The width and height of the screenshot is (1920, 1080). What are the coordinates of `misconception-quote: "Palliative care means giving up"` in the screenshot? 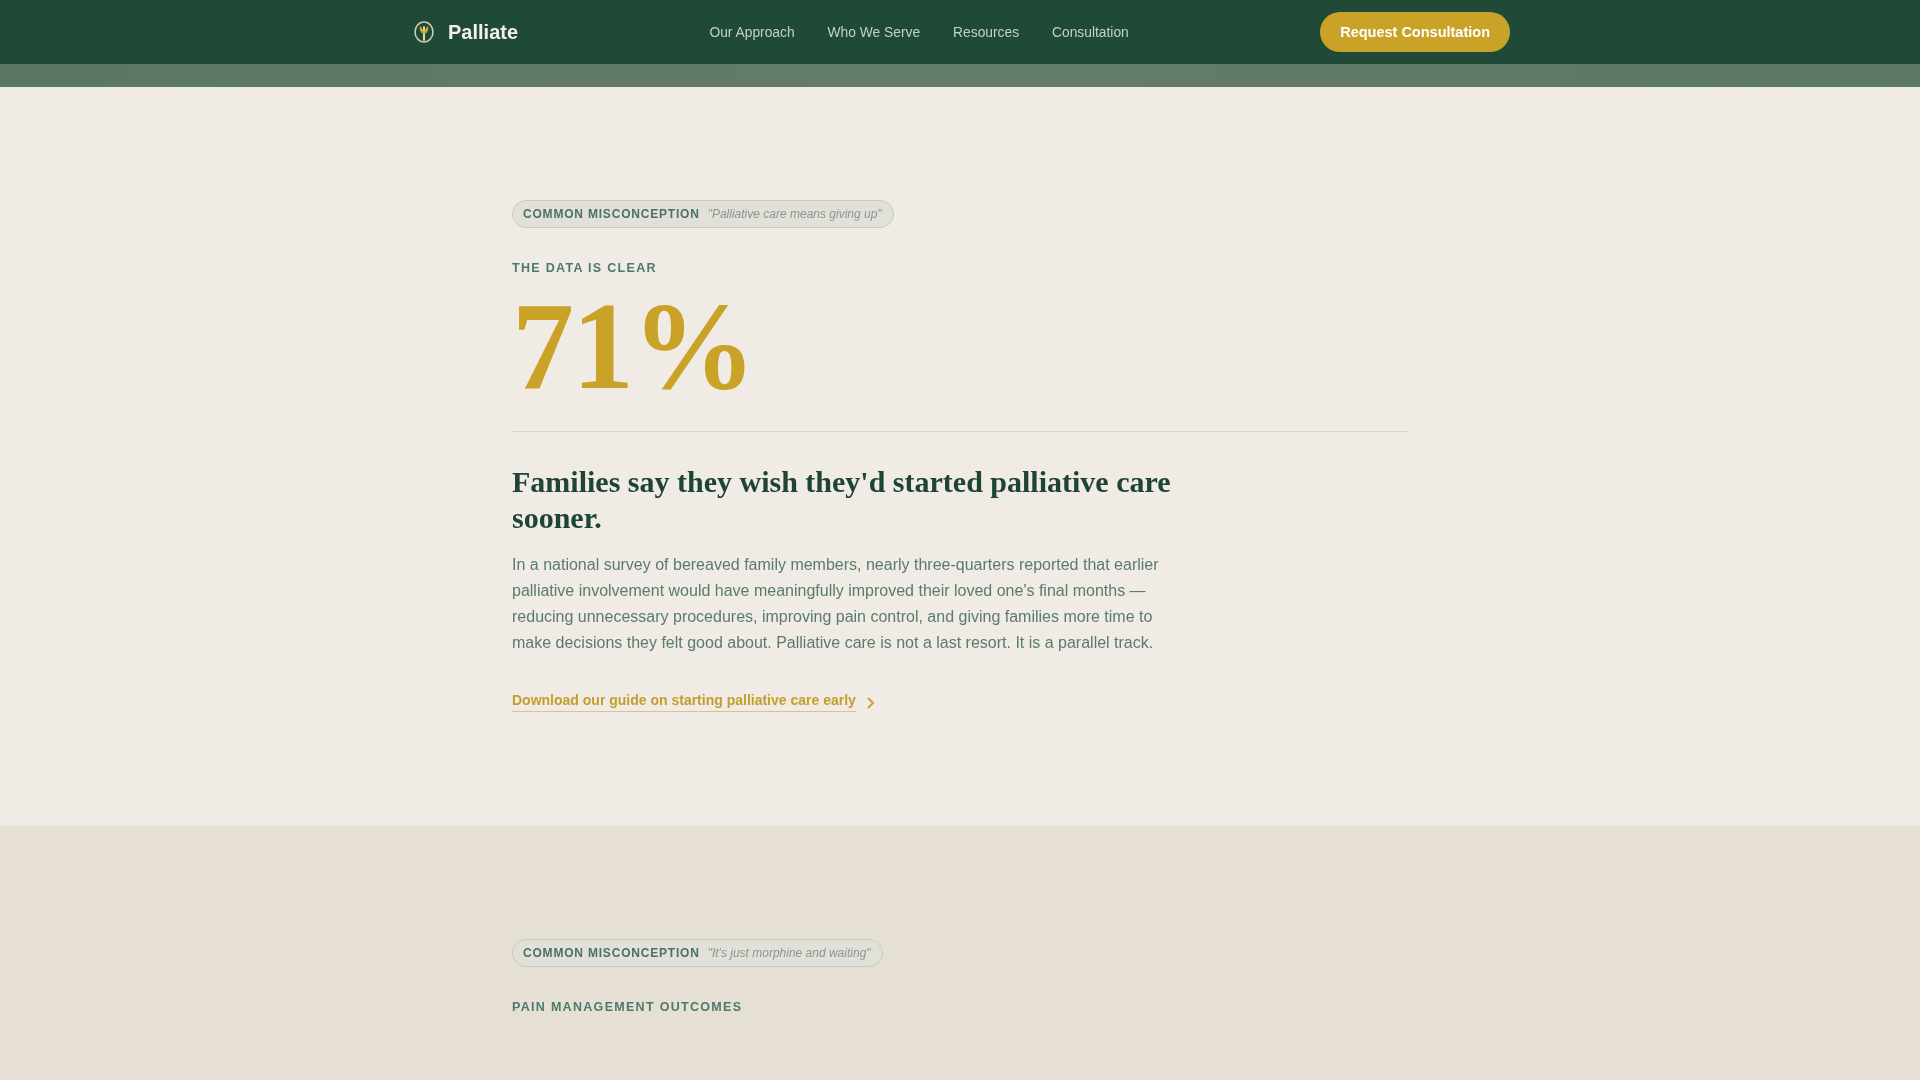 It's located at (794, 214).